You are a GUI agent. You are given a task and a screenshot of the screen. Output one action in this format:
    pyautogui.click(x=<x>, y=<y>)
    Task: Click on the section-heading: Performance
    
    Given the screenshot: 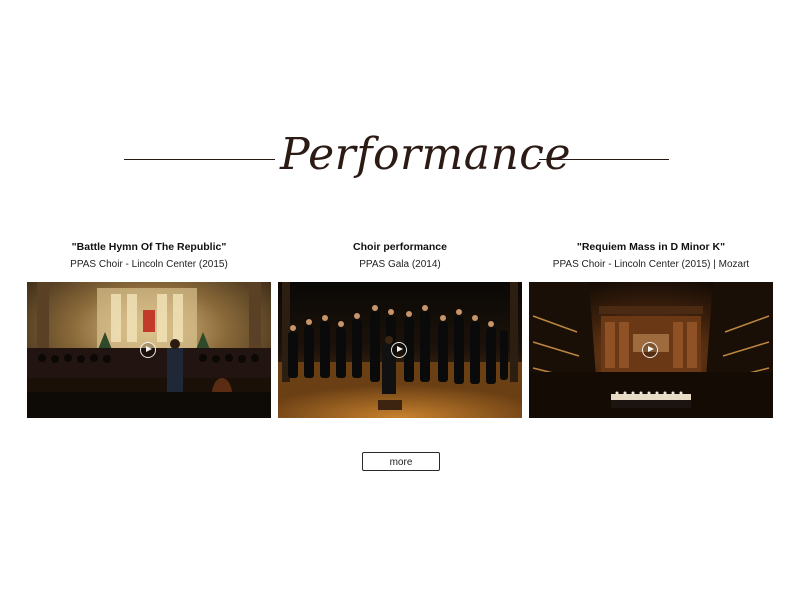 What is the action you would take?
    pyautogui.click(x=400, y=158)
    